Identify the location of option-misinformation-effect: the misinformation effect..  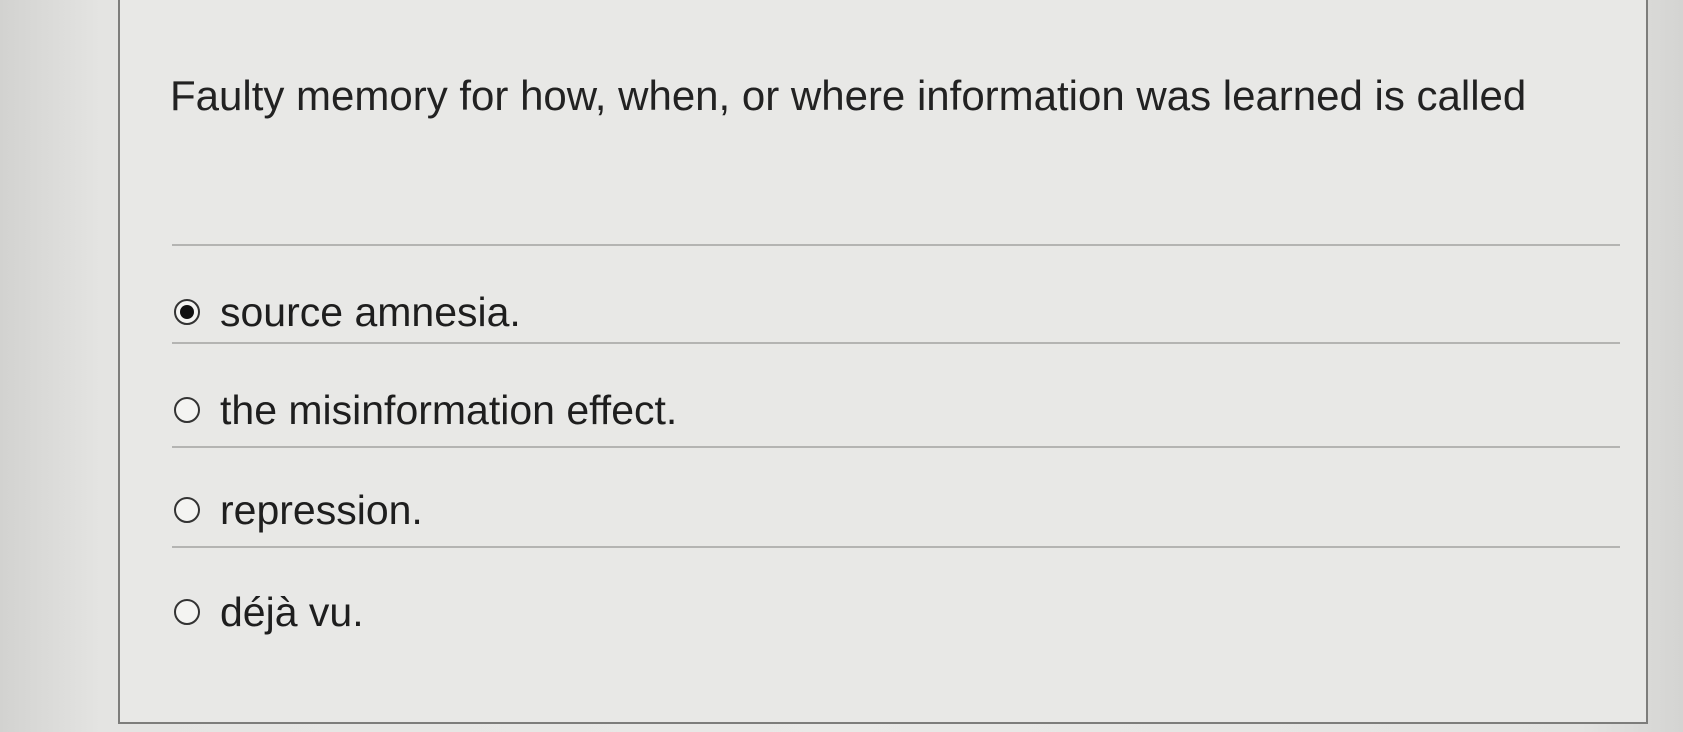
(874, 410).